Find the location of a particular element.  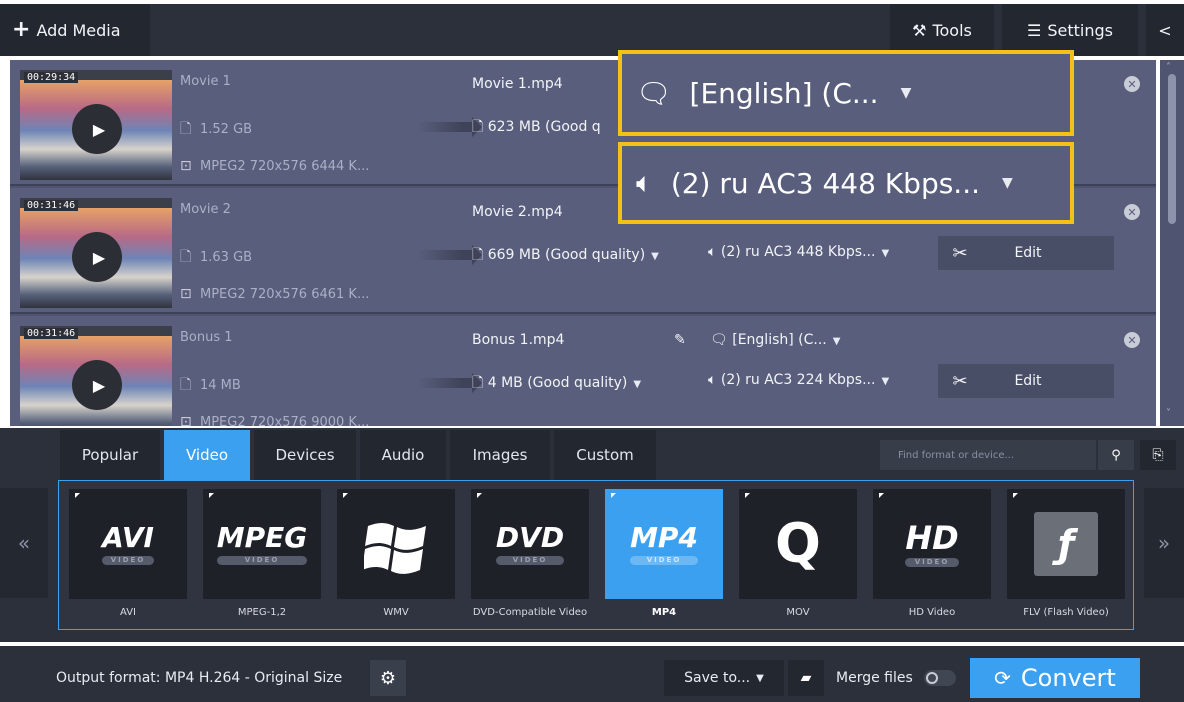

video-thumbnail: 00:29:34 ▶ is located at coordinates (96, 125).